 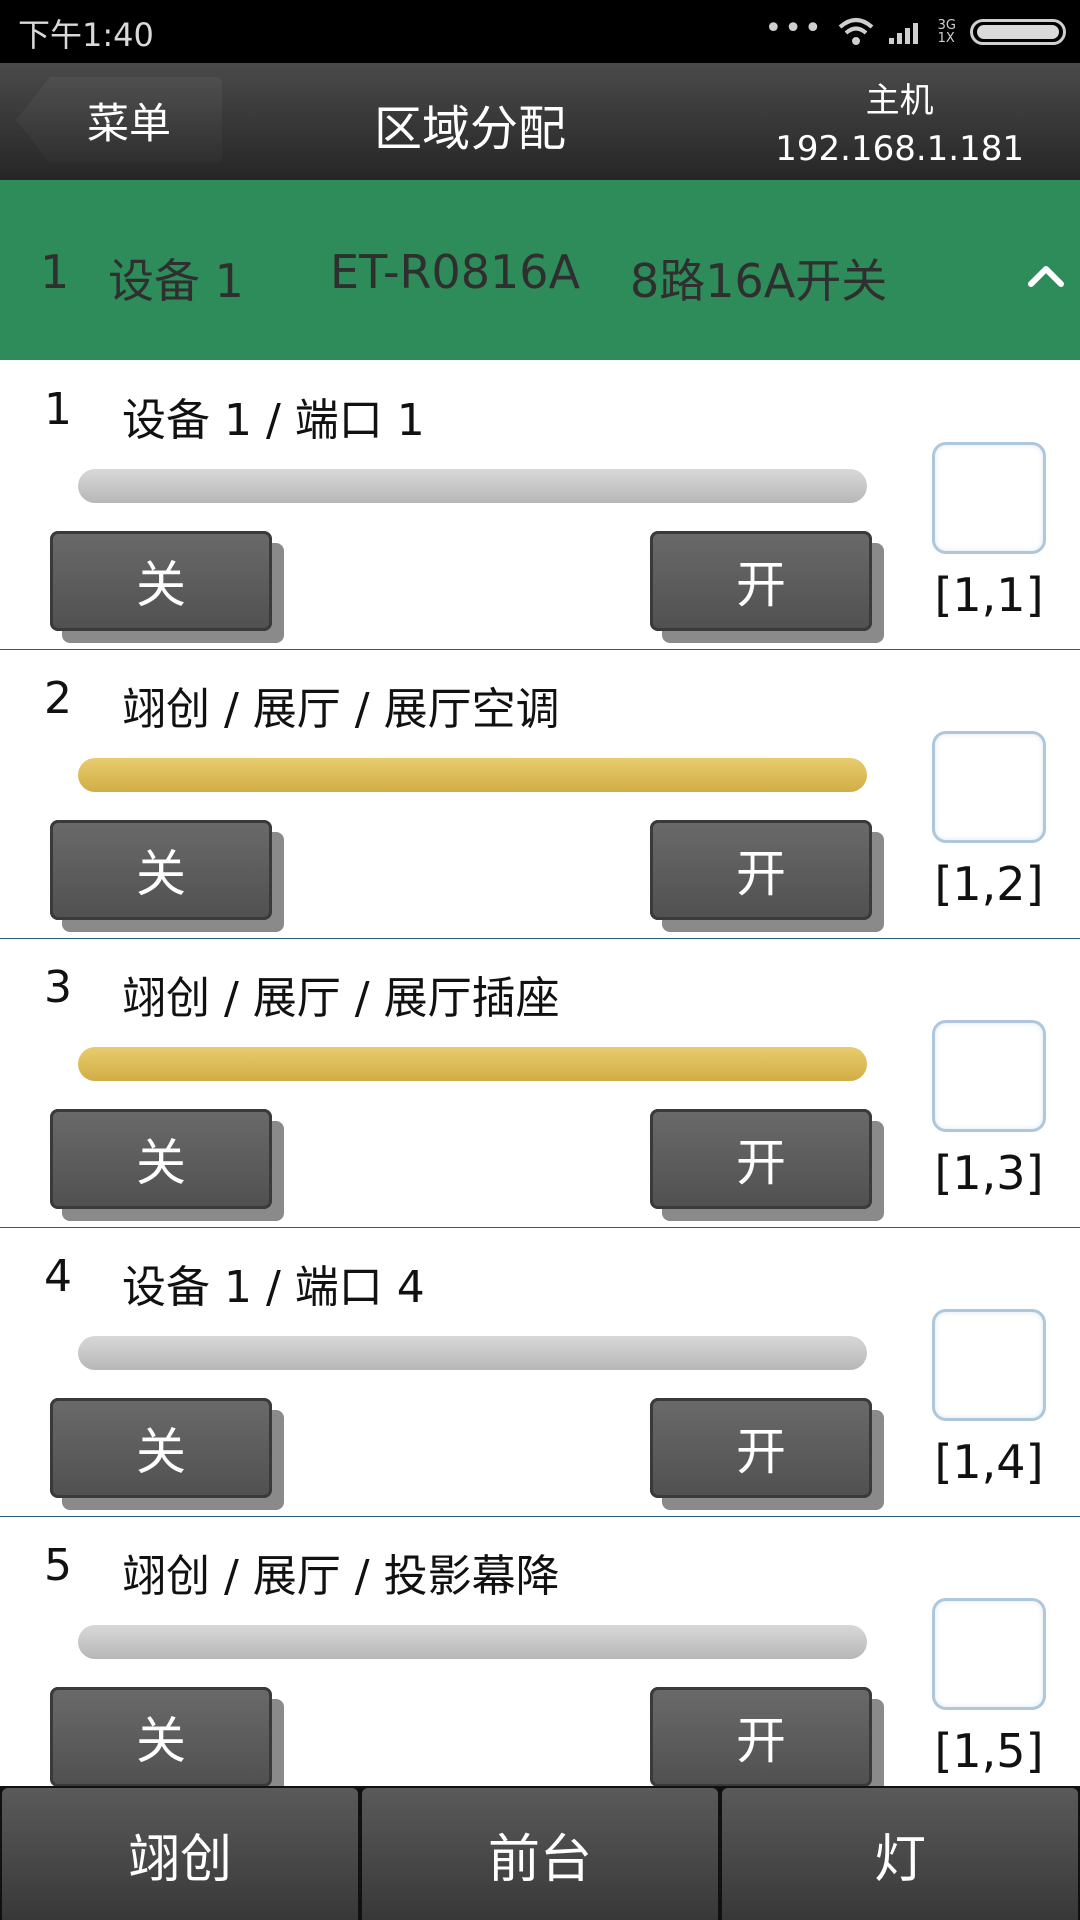 What do you see at coordinates (58, 1276) in the screenshot?
I see `port-number: 4` at bounding box center [58, 1276].